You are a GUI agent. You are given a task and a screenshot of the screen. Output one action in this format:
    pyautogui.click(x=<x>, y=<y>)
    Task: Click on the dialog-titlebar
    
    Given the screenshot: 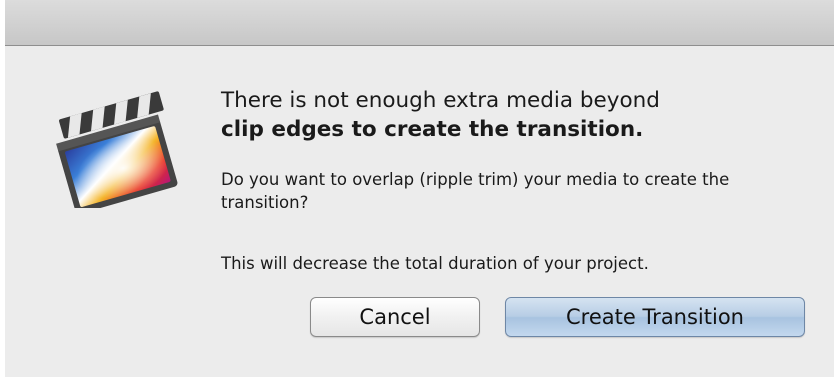 What is the action you would take?
    pyautogui.click(x=419, y=23)
    